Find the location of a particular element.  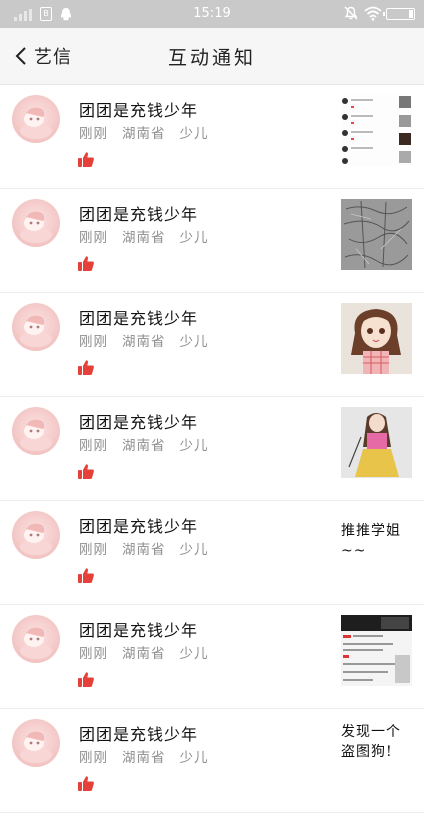

list-item: 团团是充钱少年 刚刚 湖南省 少儿 推推学姐~~ is located at coordinates (212, 553).